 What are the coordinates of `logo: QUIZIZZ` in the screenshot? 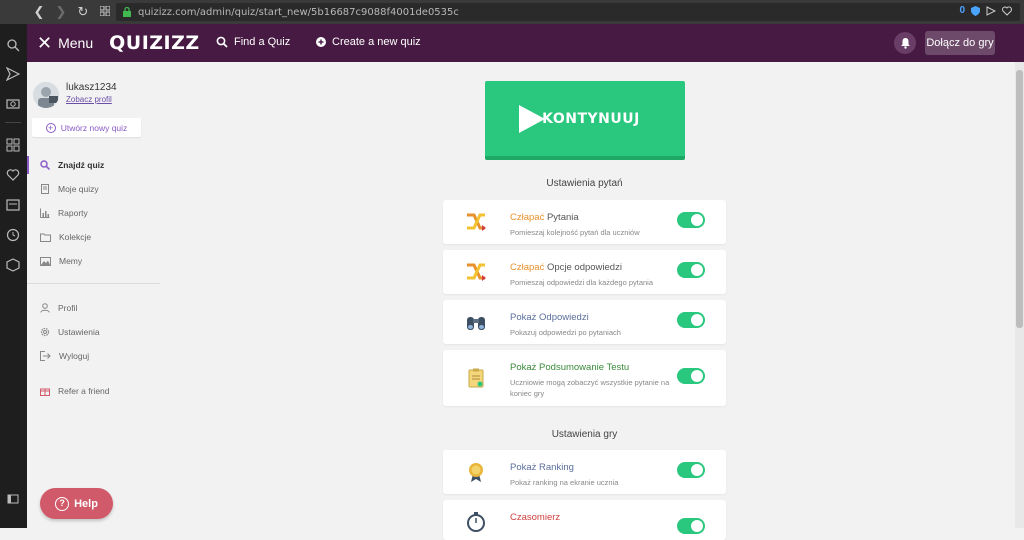 It's located at (154, 43).